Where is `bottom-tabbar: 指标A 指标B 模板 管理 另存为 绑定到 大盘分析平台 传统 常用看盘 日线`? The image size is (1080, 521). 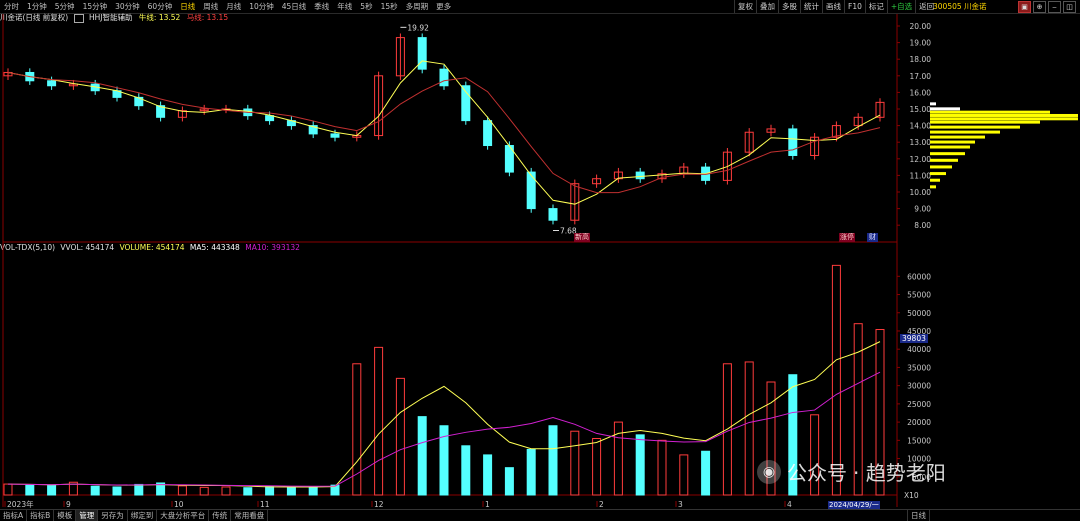
bottom-tabbar: 指标A 指标B 模板 管理 另存为 绑定到 大盘分析平台 传统 常用看盘 日线 is located at coordinates (540, 515).